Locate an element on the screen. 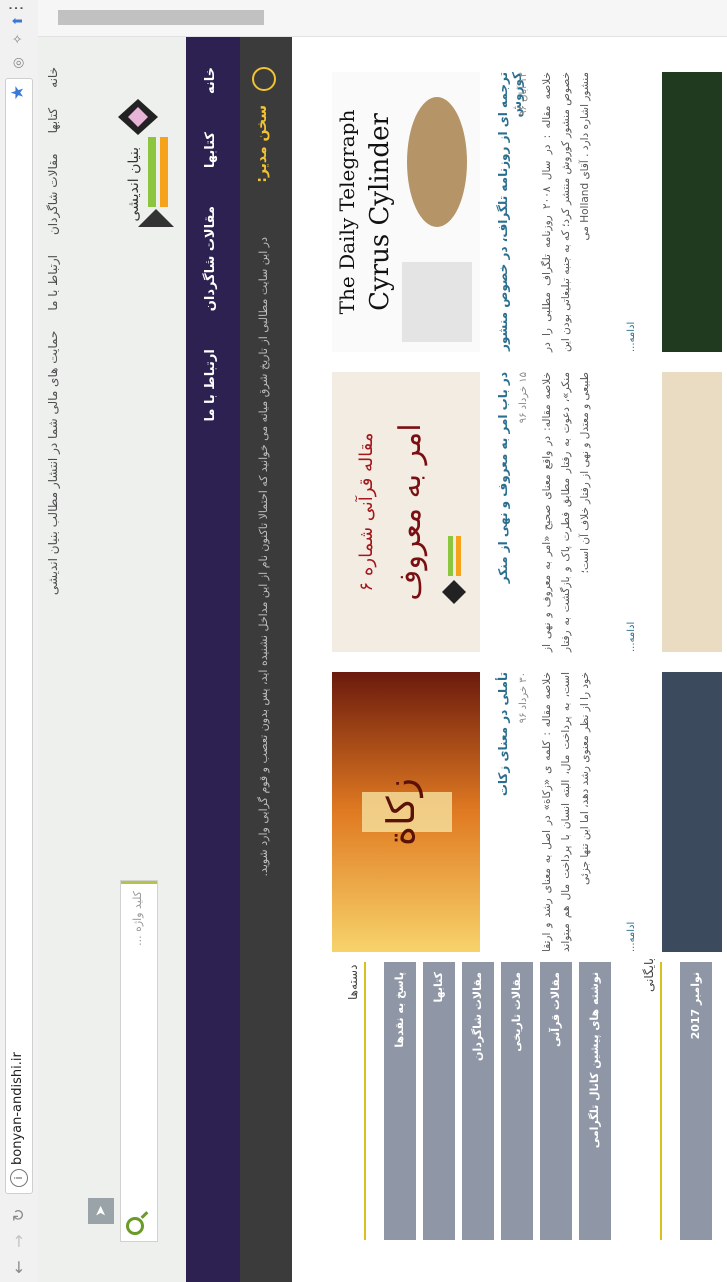  page-scrollbar is located at coordinates (382, 18).